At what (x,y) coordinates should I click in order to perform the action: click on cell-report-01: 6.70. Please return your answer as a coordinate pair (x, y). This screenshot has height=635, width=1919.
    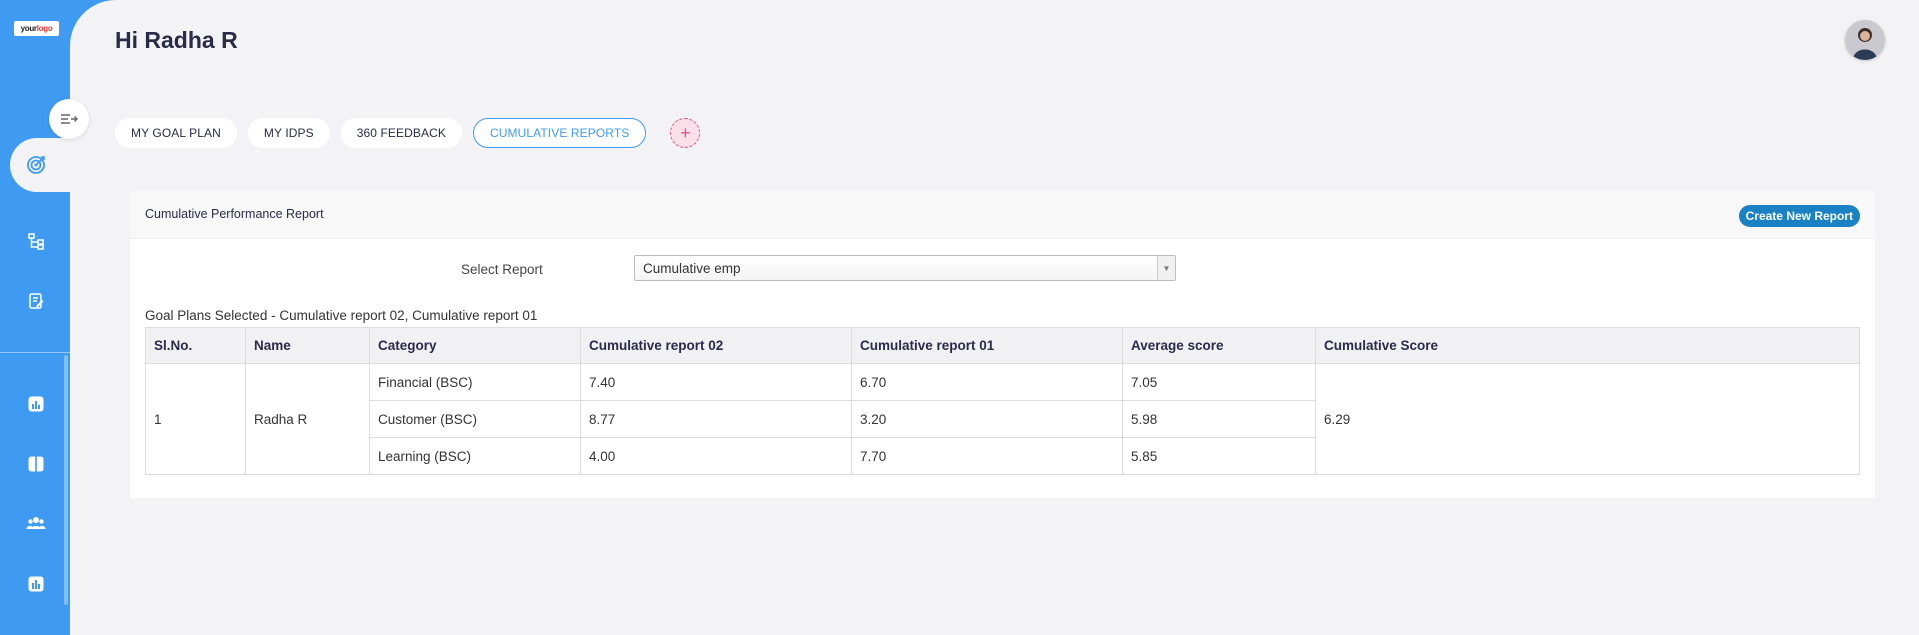
    Looking at the image, I should click on (987, 382).